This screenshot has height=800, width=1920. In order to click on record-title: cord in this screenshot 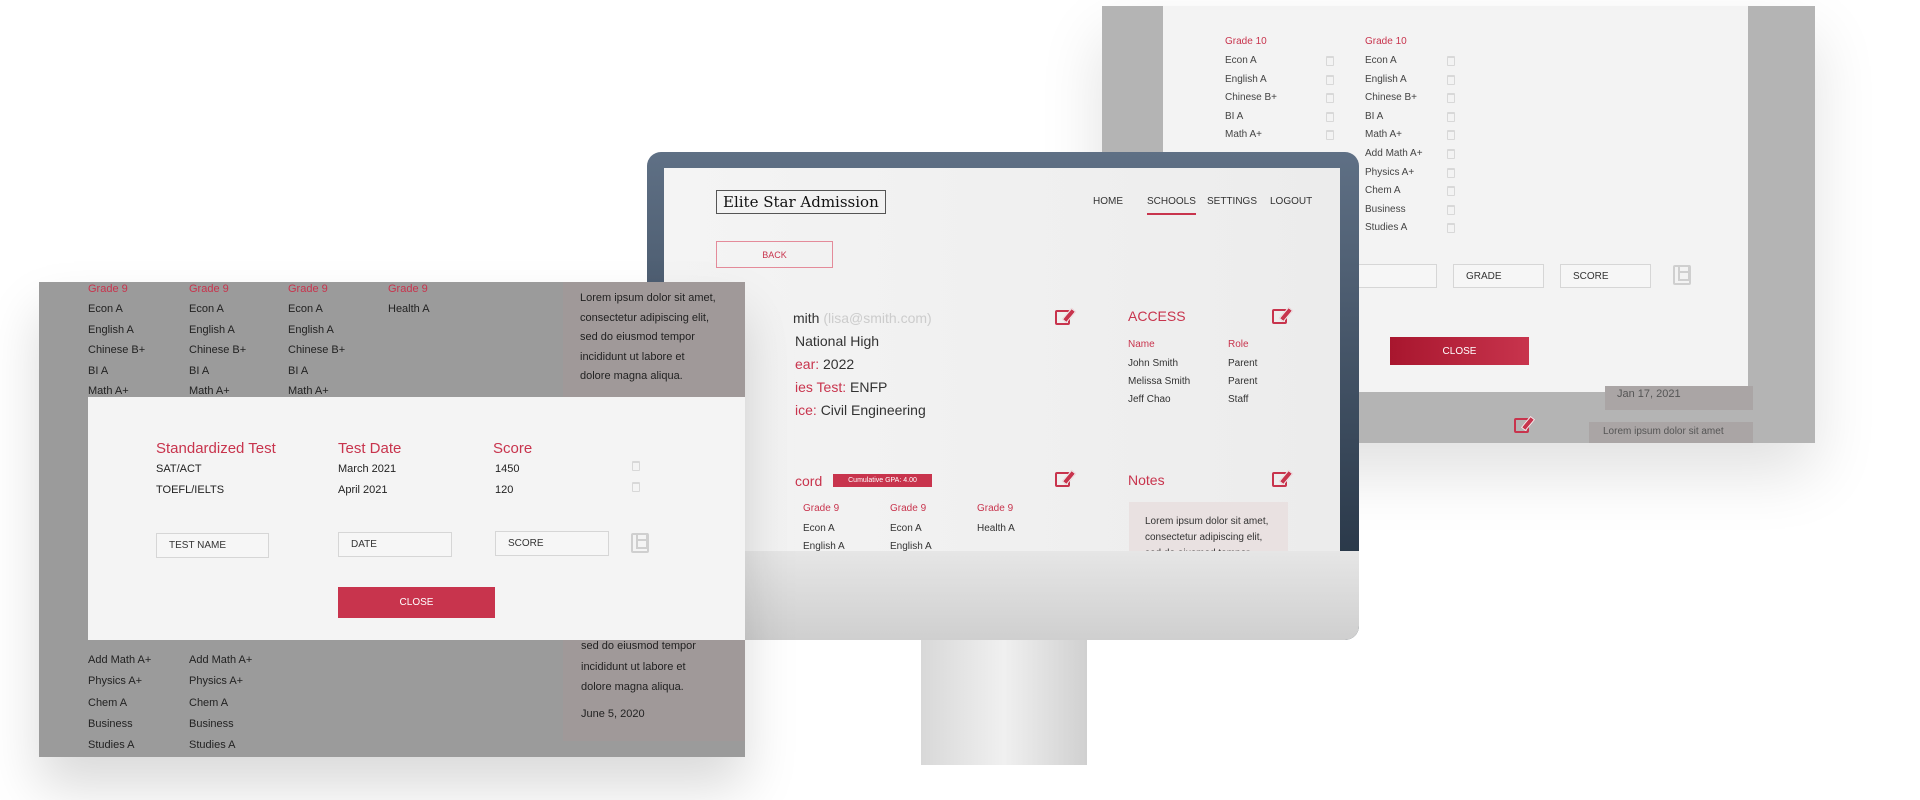, I will do `click(809, 481)`.